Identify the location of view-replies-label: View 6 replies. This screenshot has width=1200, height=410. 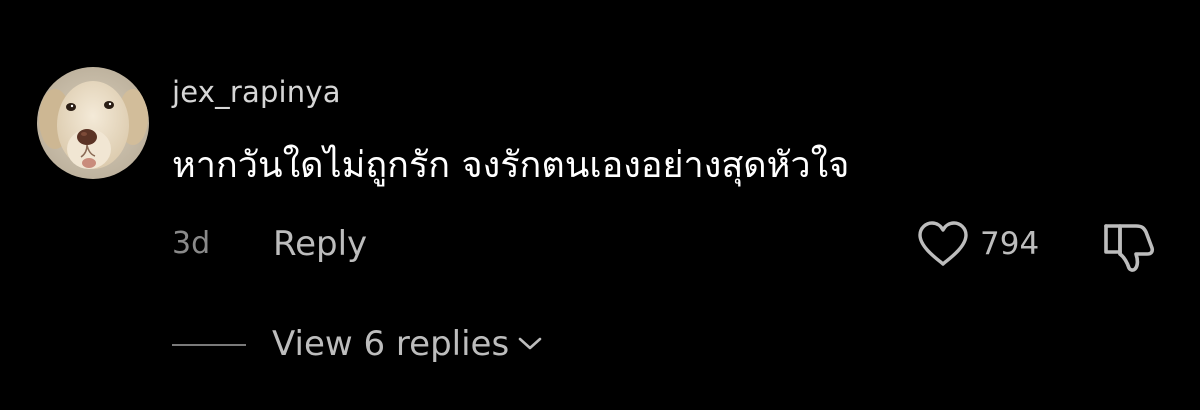
(391, 344).